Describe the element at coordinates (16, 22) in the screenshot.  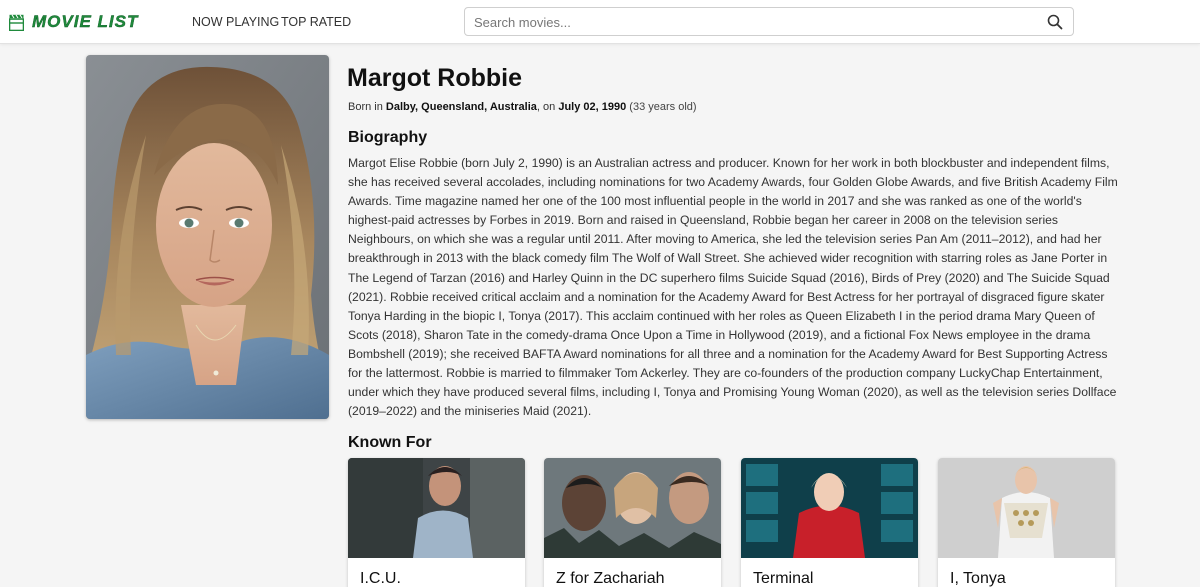
I see `clapperboard-icon` at that location.